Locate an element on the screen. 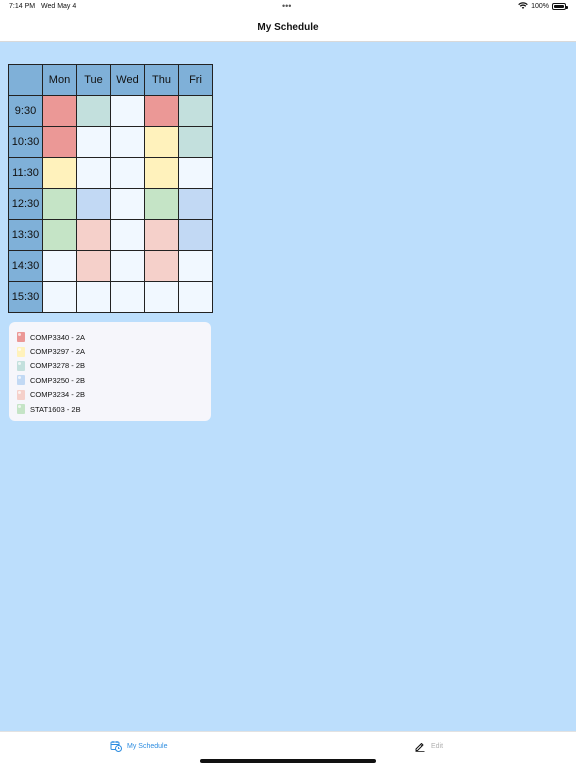  time-label: 15:30 is located at coordinates (25, 297).